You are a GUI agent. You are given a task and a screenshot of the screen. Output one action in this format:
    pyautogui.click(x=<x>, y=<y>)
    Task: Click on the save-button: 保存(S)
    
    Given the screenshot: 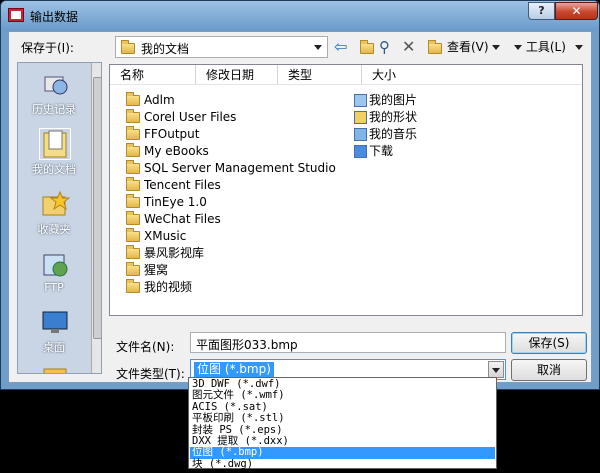 What is the action you would take?
    pyautogui.click(x=549, y=343)
    